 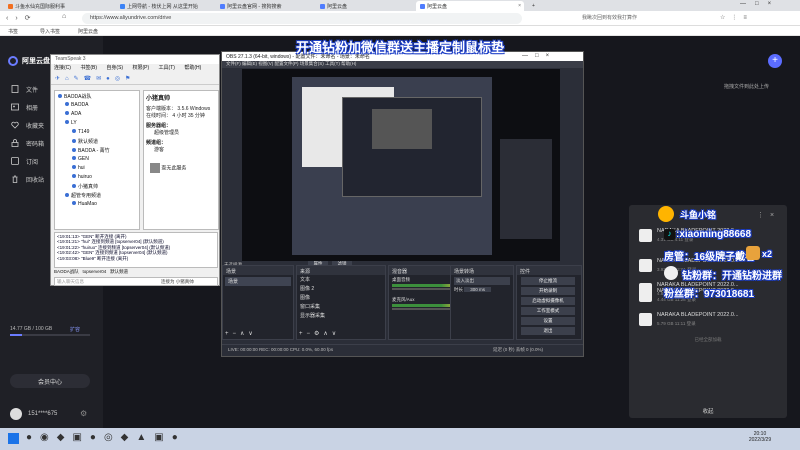 I want to click on panel-controls: ⋮×, so click(x=768, y=215).